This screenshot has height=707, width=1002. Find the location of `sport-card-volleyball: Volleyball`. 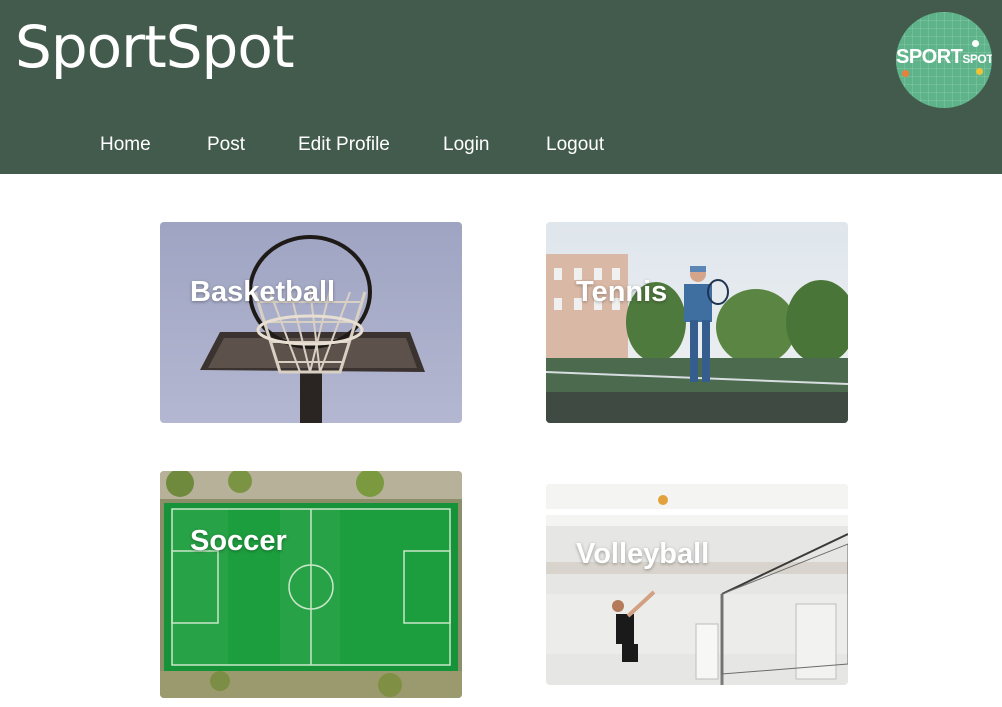

sport-card-volleyball: Volleyball is located at coordinates (697, 584).